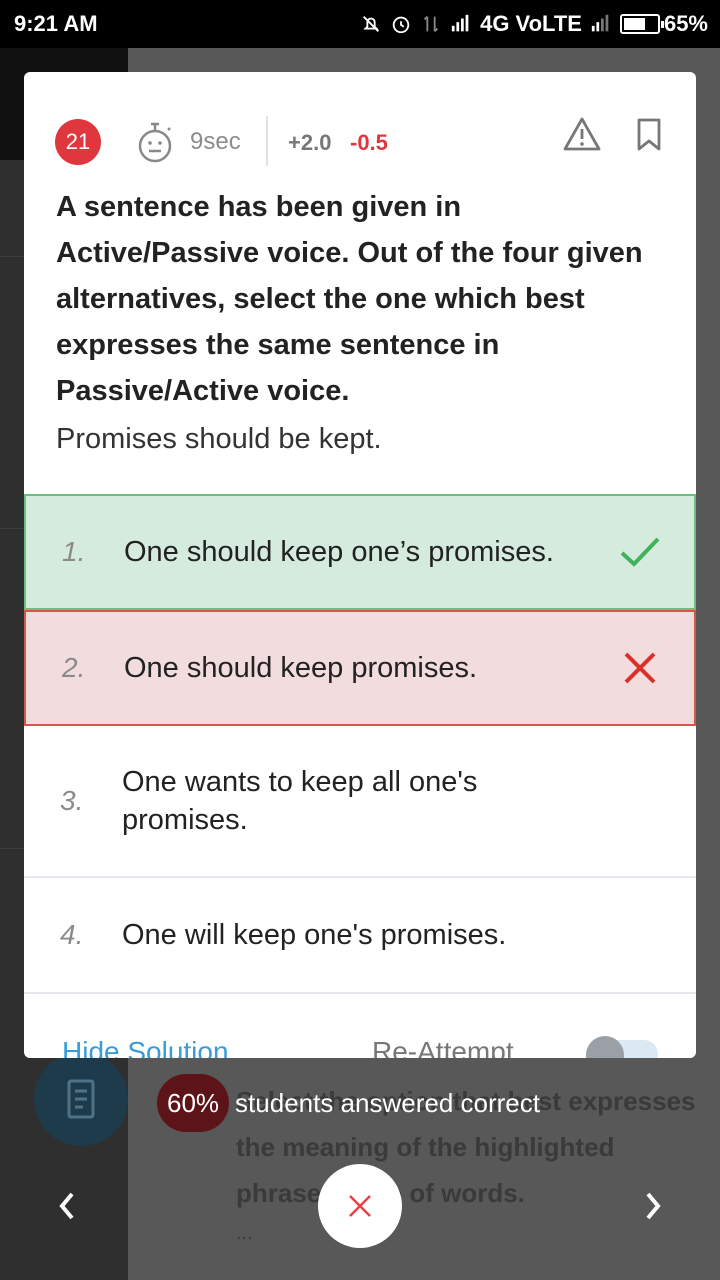 The width and height of the screenshot is (720, 1280). What do you see at coordinates (314, 935) in the screenshot?
I see `option-text: One will keep one's promises.` at bounding box center [314, 935].